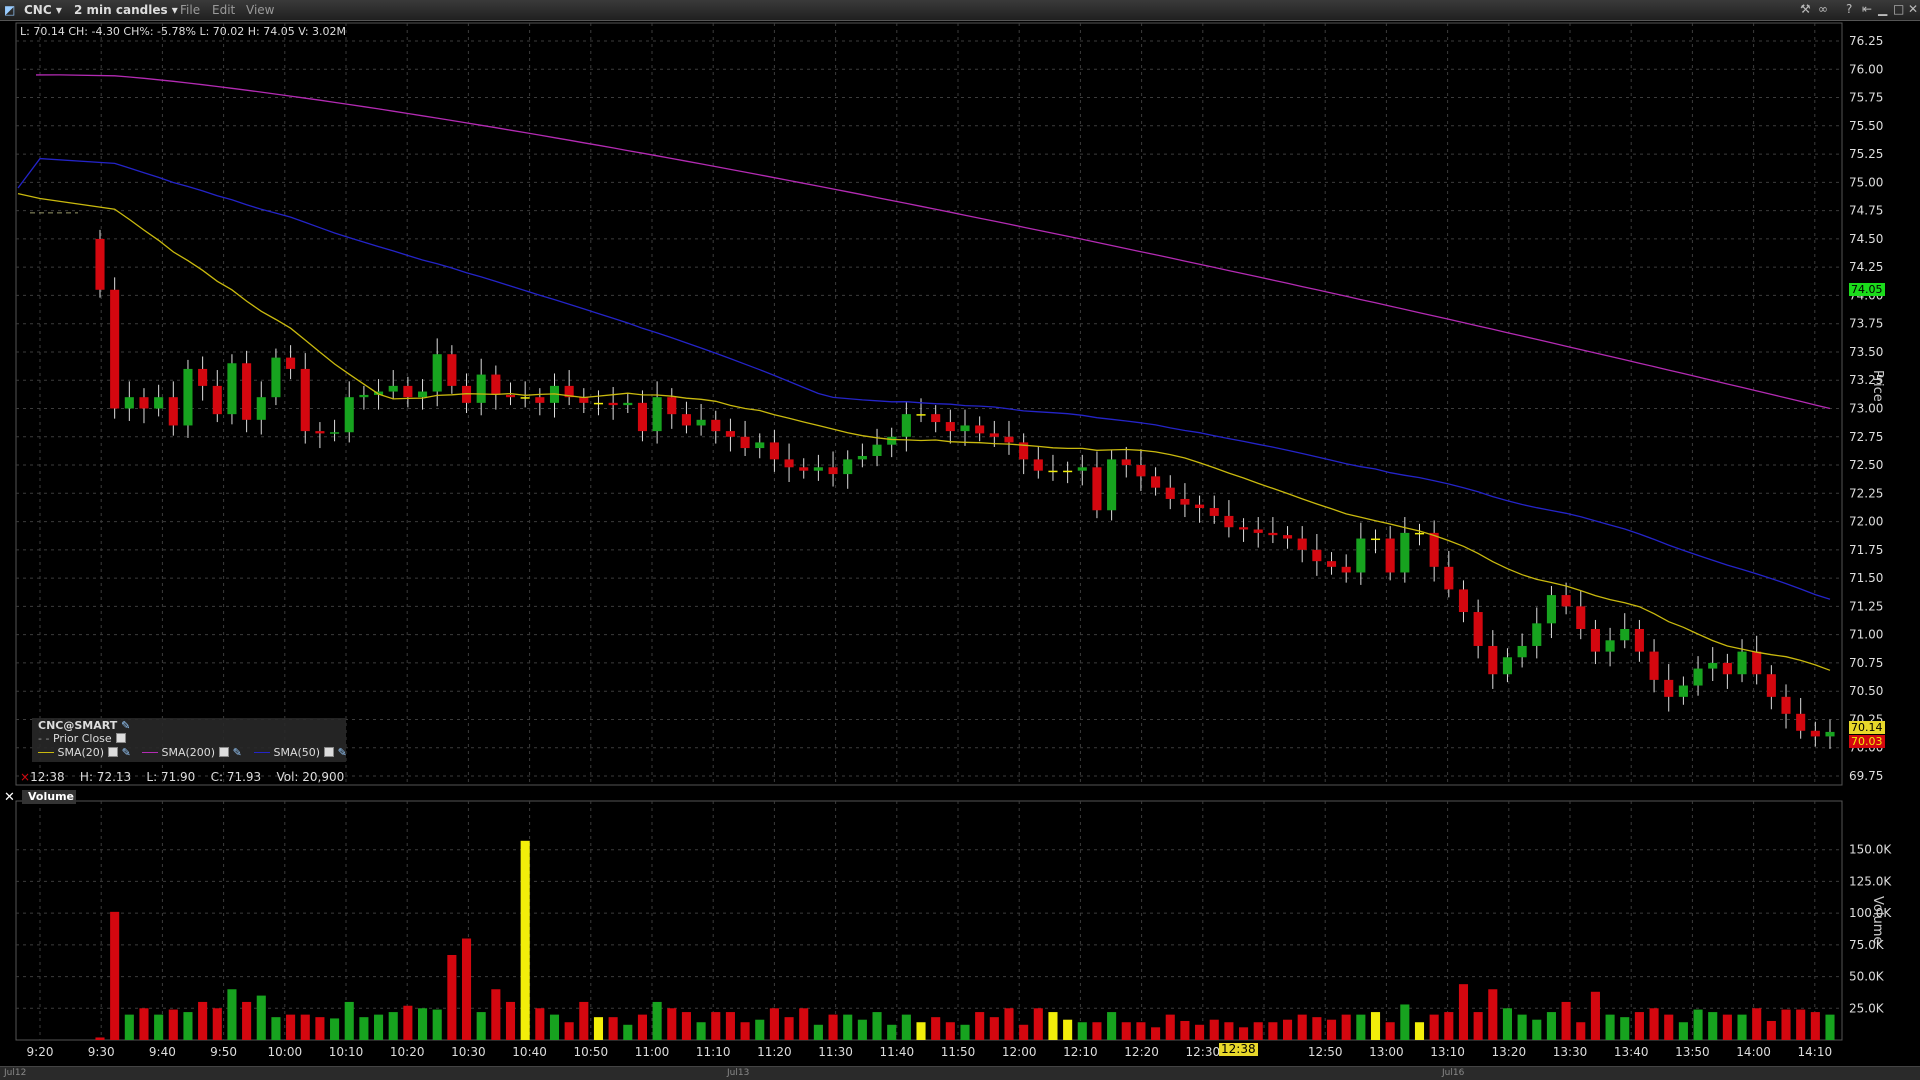  Describe the element at coordinates (1080, 1052) in the screenshot. I see `time-tick-label: 12:10` at that location.